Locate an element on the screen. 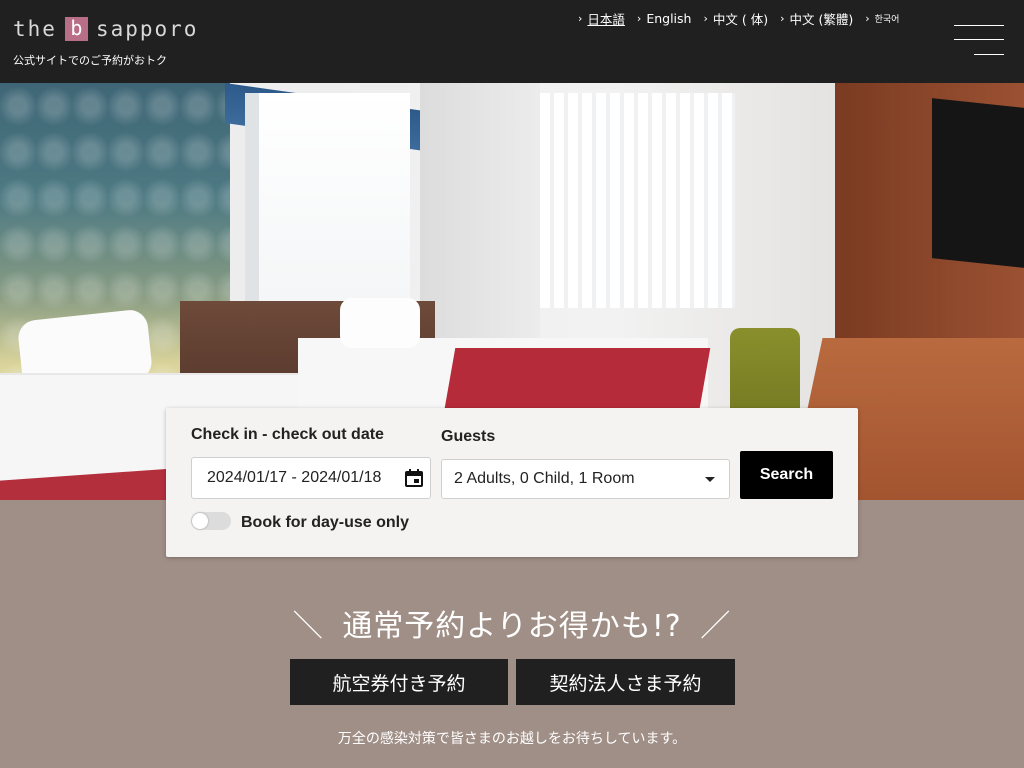  guests-select: 2 Adults, 0 Child, 1 Room is located at coordinates (585, 479).